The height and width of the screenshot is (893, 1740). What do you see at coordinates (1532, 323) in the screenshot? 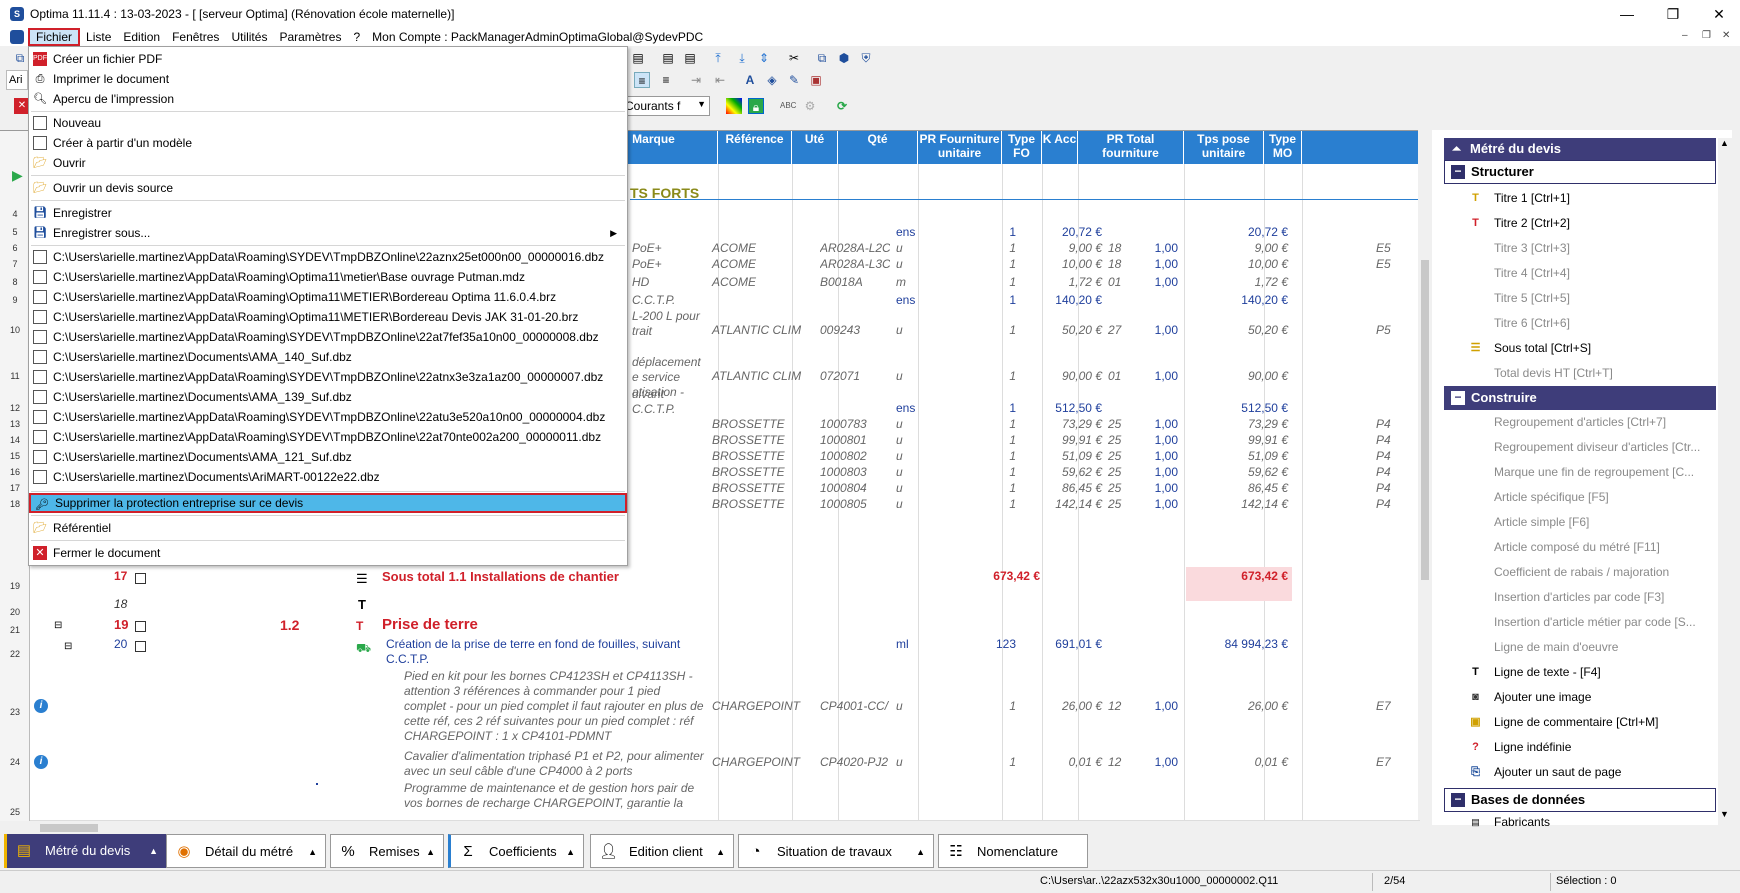
I see `panel-item-structurer: Titre 6 [Ctrl+6]` at bounding box center [1532, 323].